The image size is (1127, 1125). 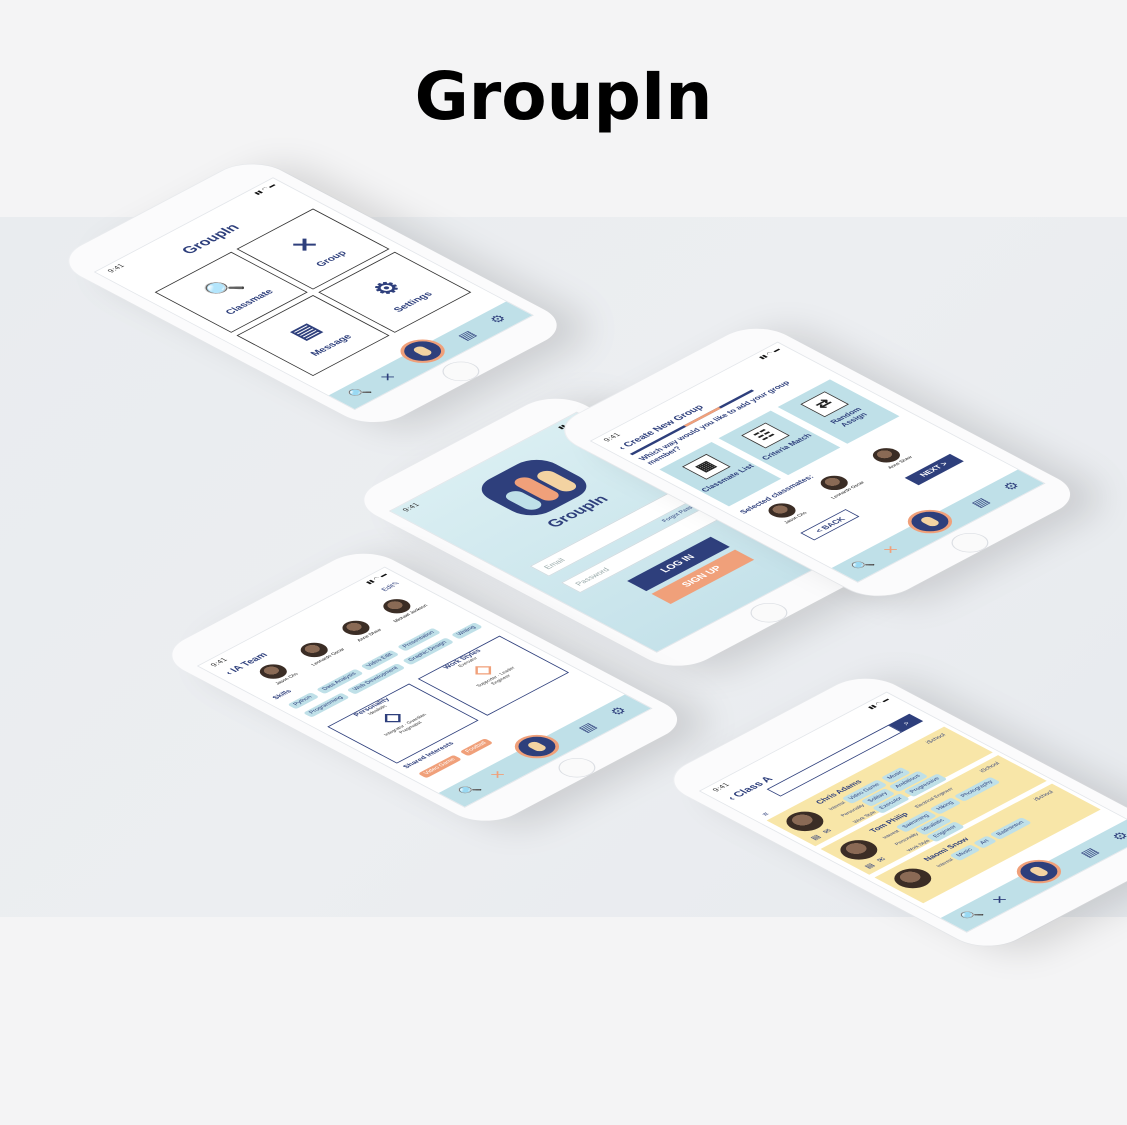 What do you see at coordinates (563, 96) in the screenshot?
I see `page-title: GroupIn` at bounding box center [563, 96].